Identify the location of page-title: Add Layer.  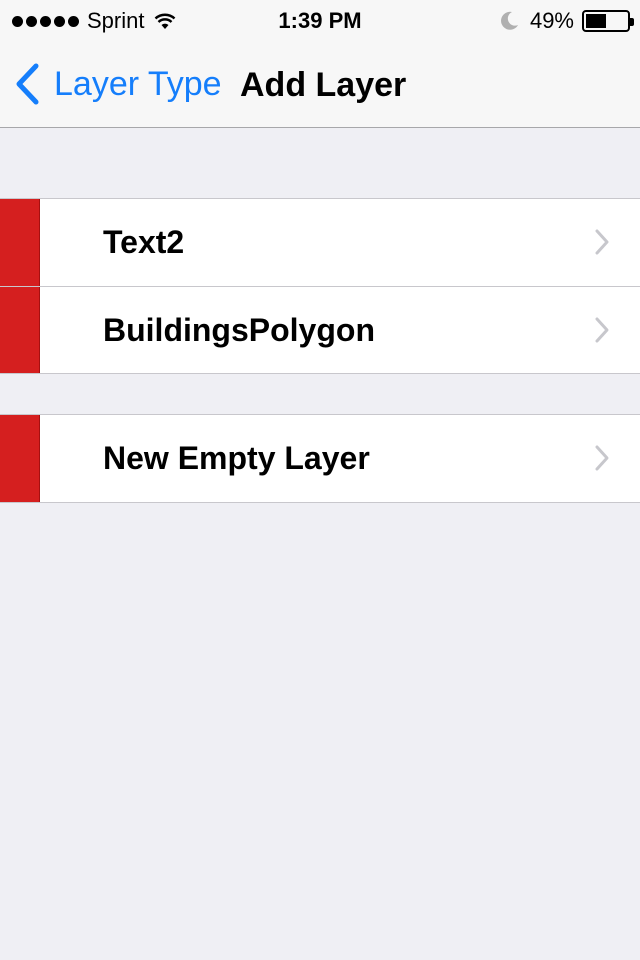
(323, 85).